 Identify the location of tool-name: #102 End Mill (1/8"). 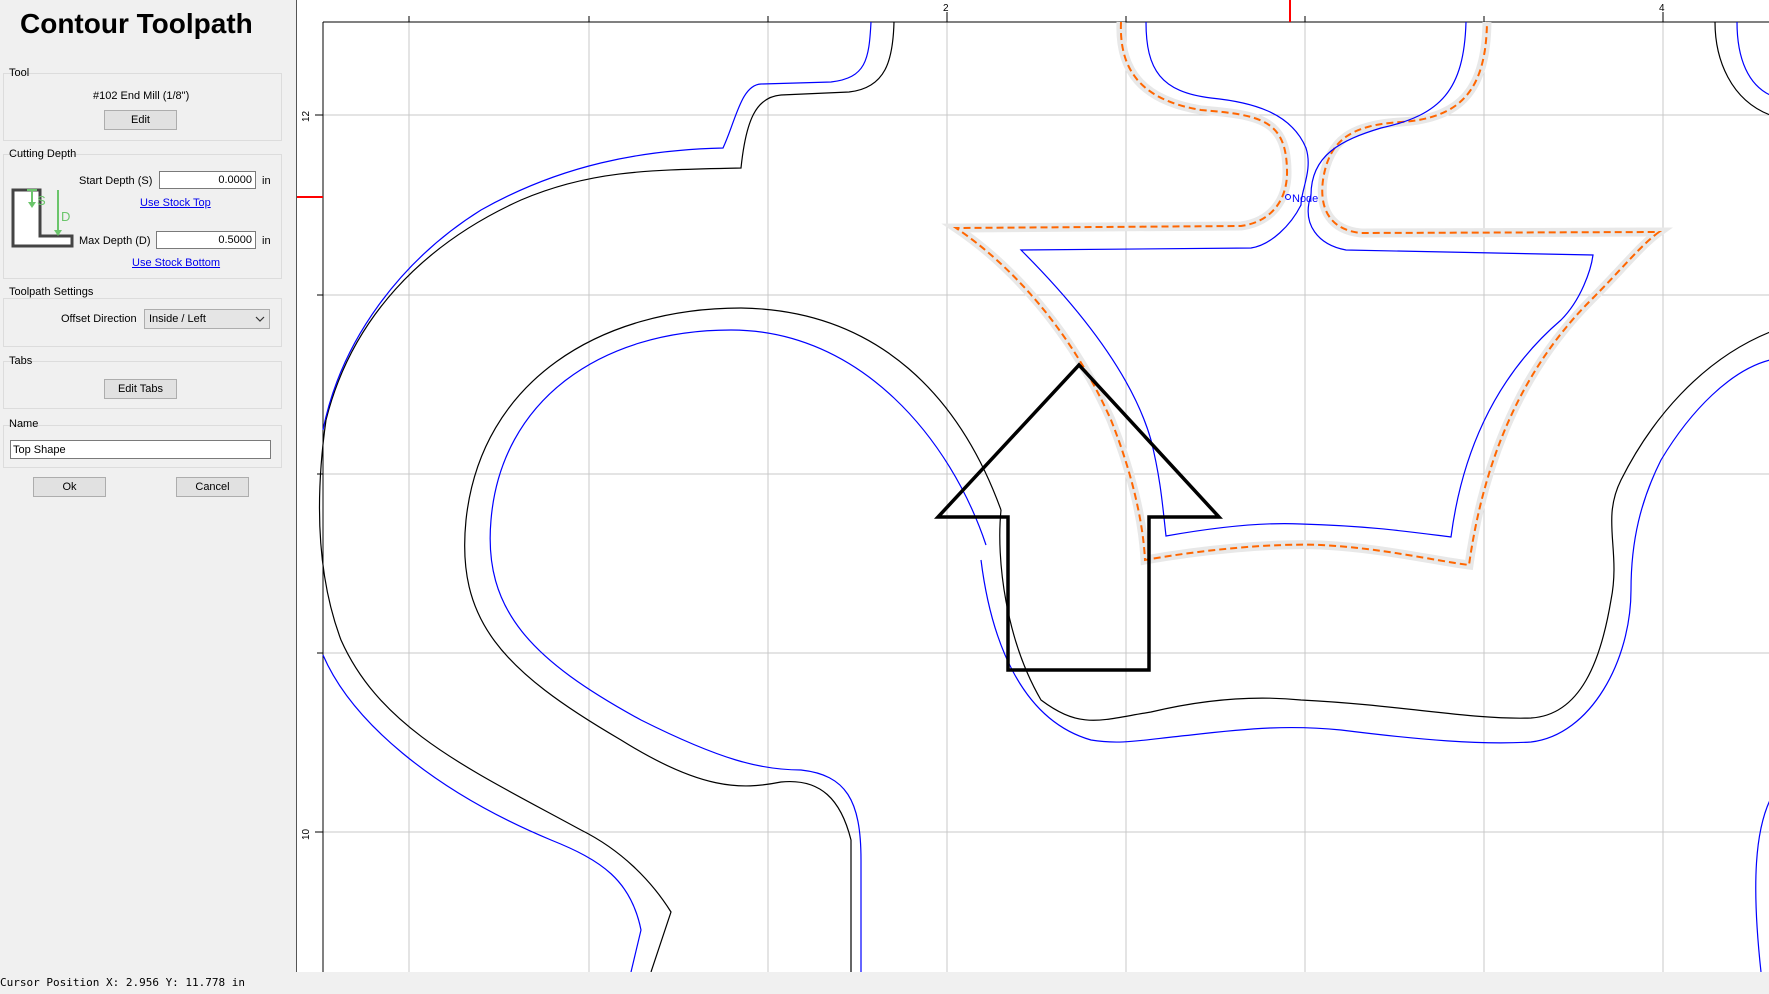
(141, 96).